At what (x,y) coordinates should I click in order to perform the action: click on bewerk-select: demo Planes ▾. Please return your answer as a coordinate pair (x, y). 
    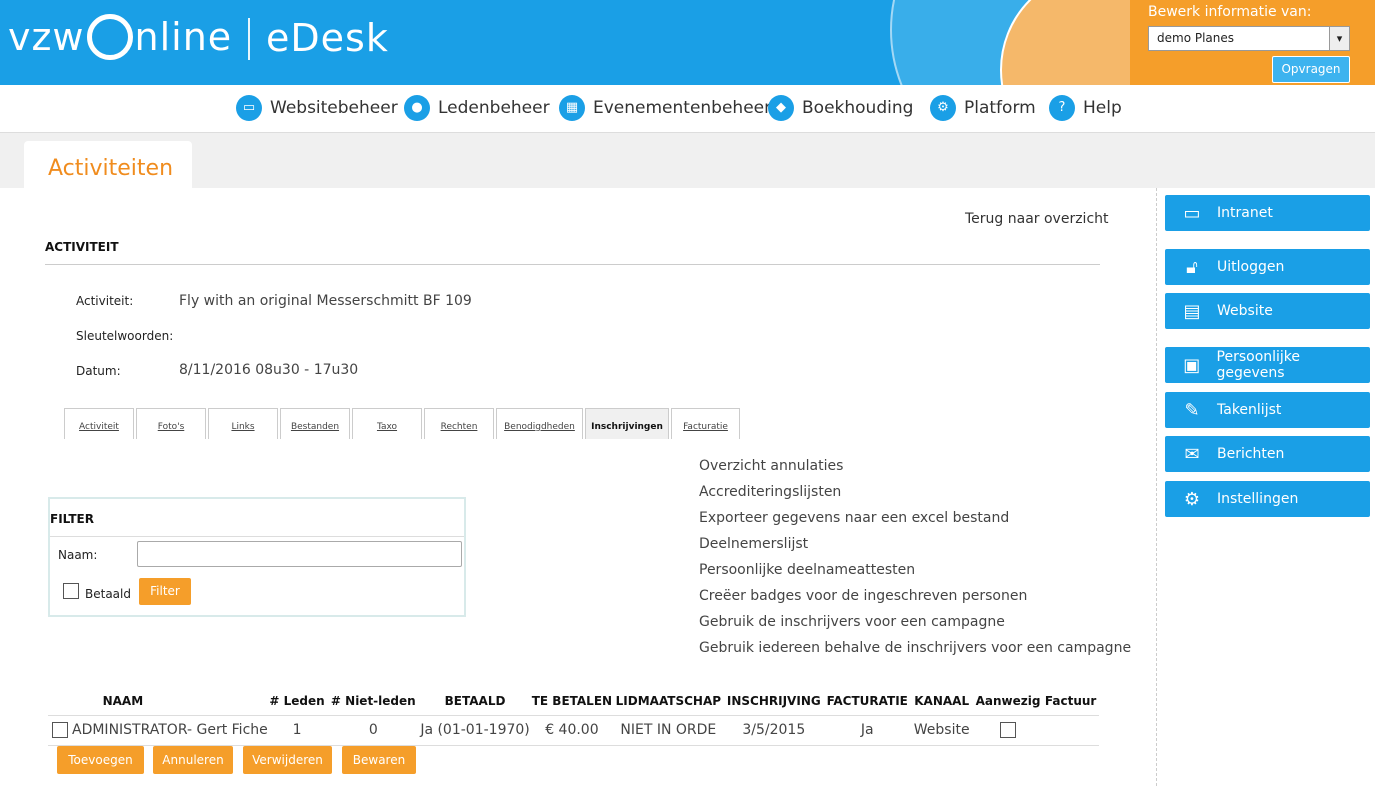
    Looking at the image, I should click on (1249, 38).